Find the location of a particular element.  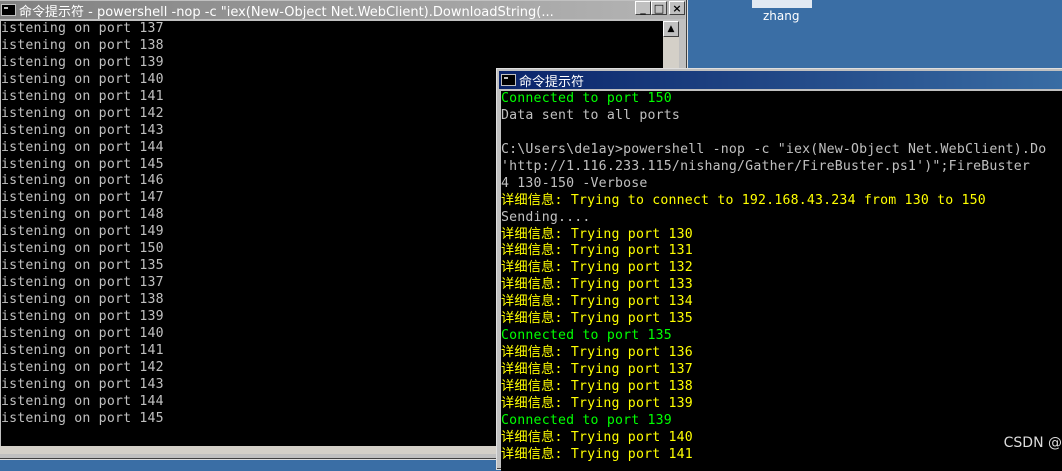

back-window-controls: _ □ × is located at coordinates (660, 8).